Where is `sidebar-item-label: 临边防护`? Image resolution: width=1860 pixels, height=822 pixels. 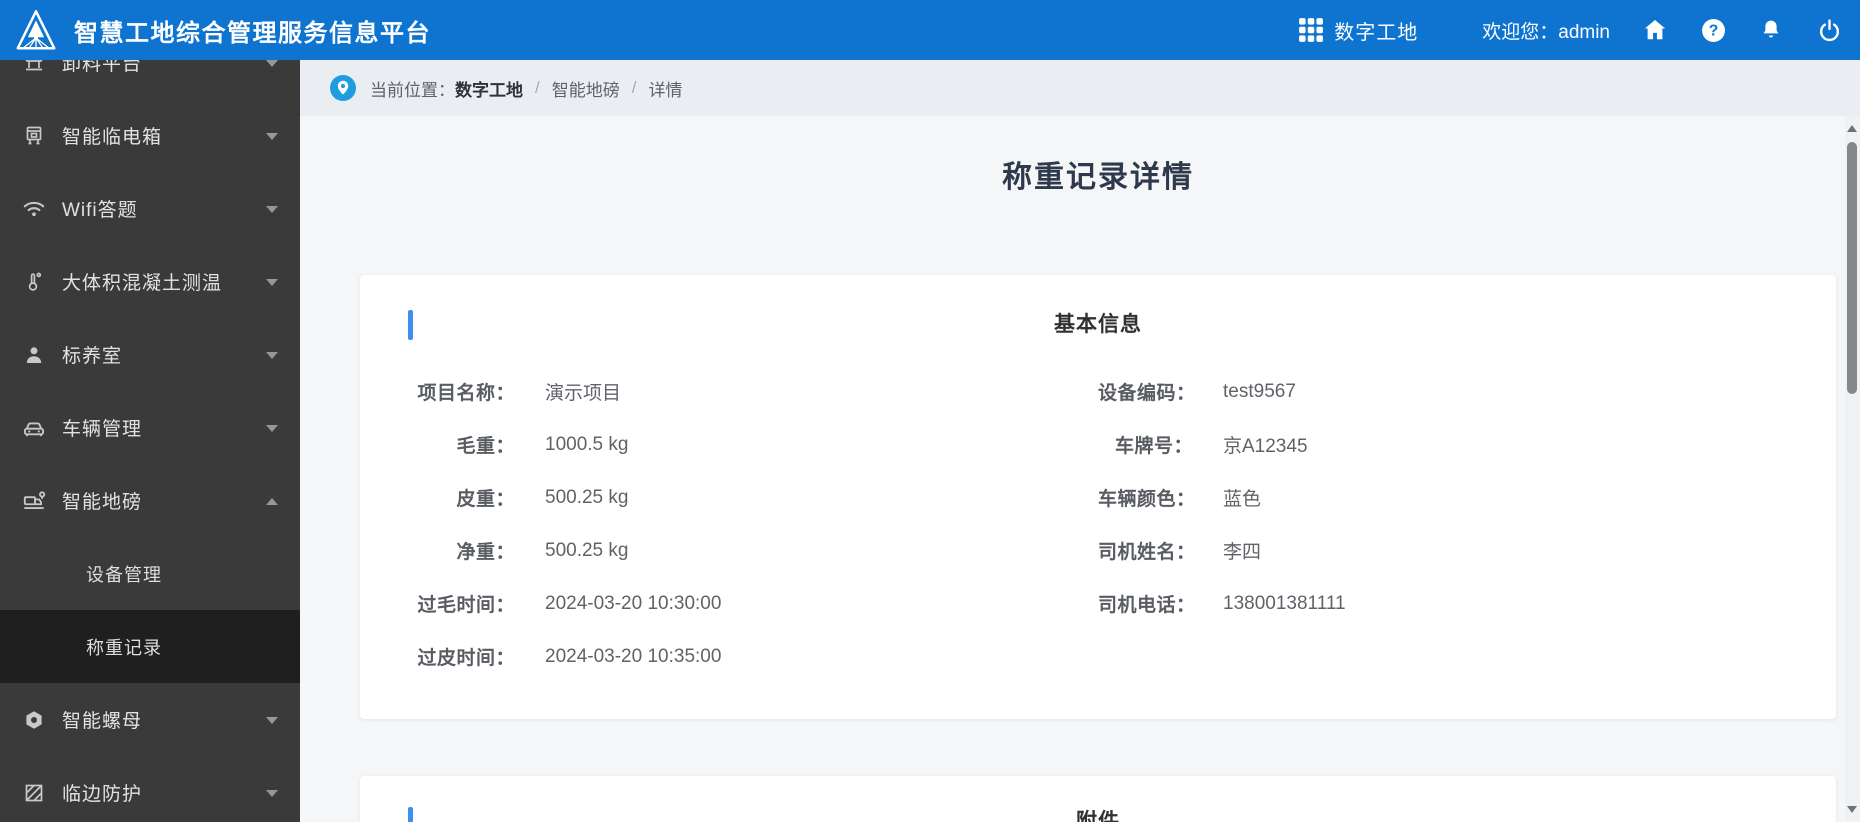
sidebar-item-label: 临边防护 is located at coordinates (102, 794).